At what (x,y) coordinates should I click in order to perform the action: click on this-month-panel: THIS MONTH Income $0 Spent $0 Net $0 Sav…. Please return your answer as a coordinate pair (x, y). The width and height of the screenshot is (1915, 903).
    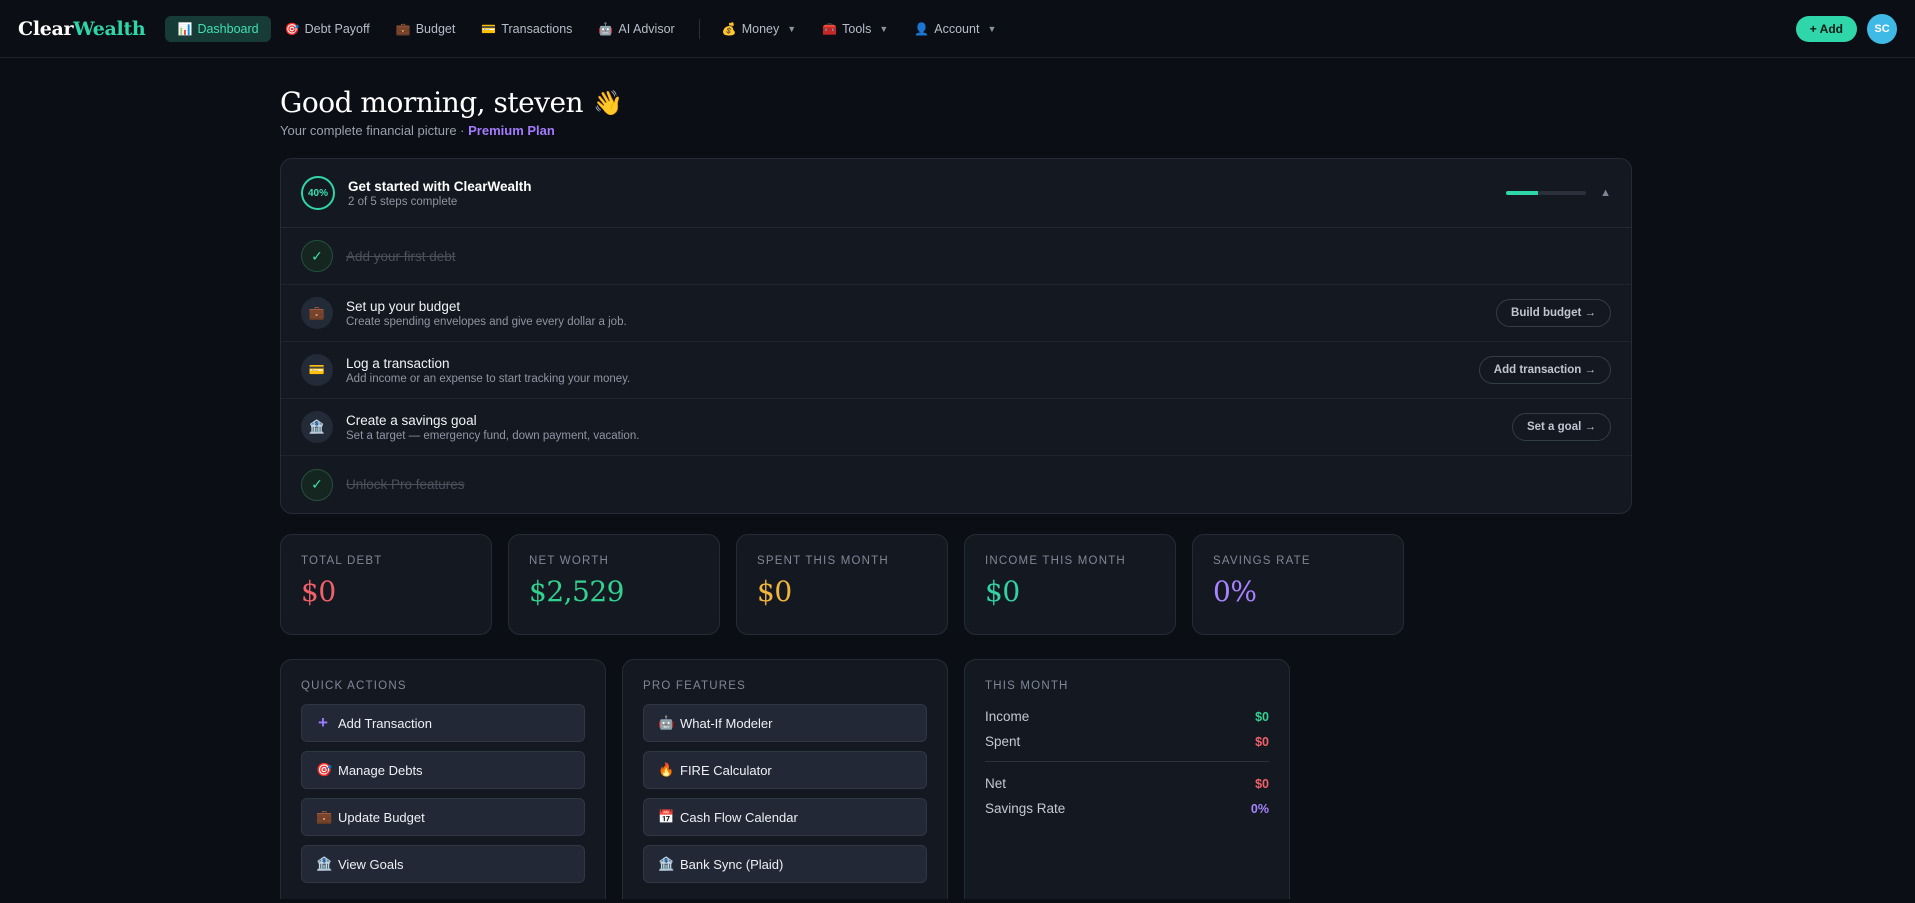
    Looking at the image, I should click on (1127, 779).